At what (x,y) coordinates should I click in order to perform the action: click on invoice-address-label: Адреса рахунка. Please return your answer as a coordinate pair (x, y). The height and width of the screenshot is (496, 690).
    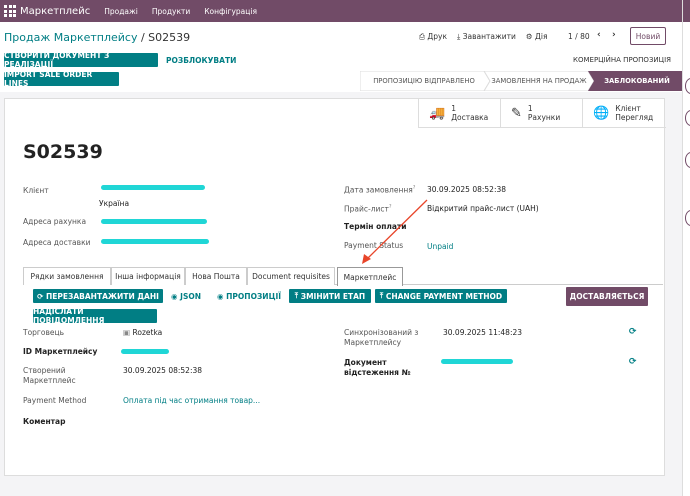
    Looking at the image, I should click on (55, 221).